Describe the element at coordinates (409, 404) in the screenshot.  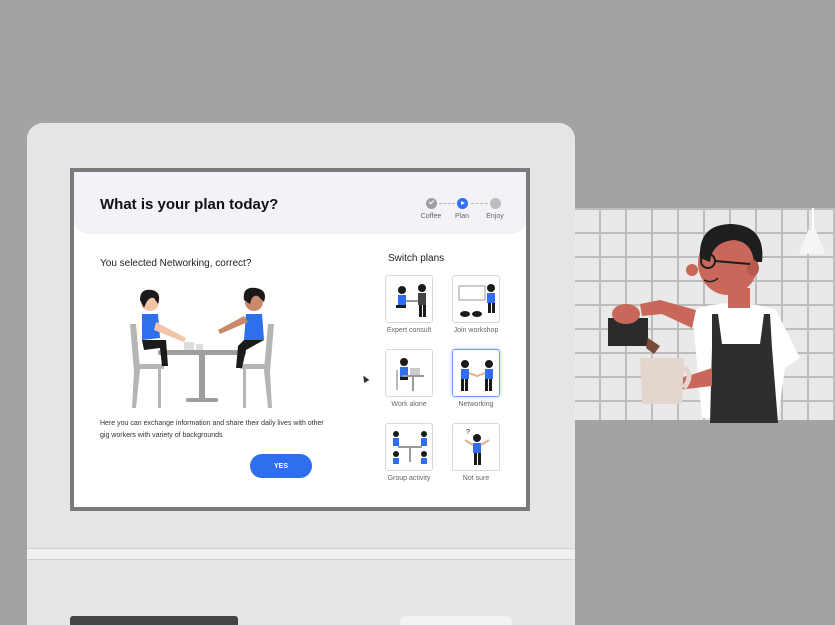
I see `plan-label: Work alone` at that location.